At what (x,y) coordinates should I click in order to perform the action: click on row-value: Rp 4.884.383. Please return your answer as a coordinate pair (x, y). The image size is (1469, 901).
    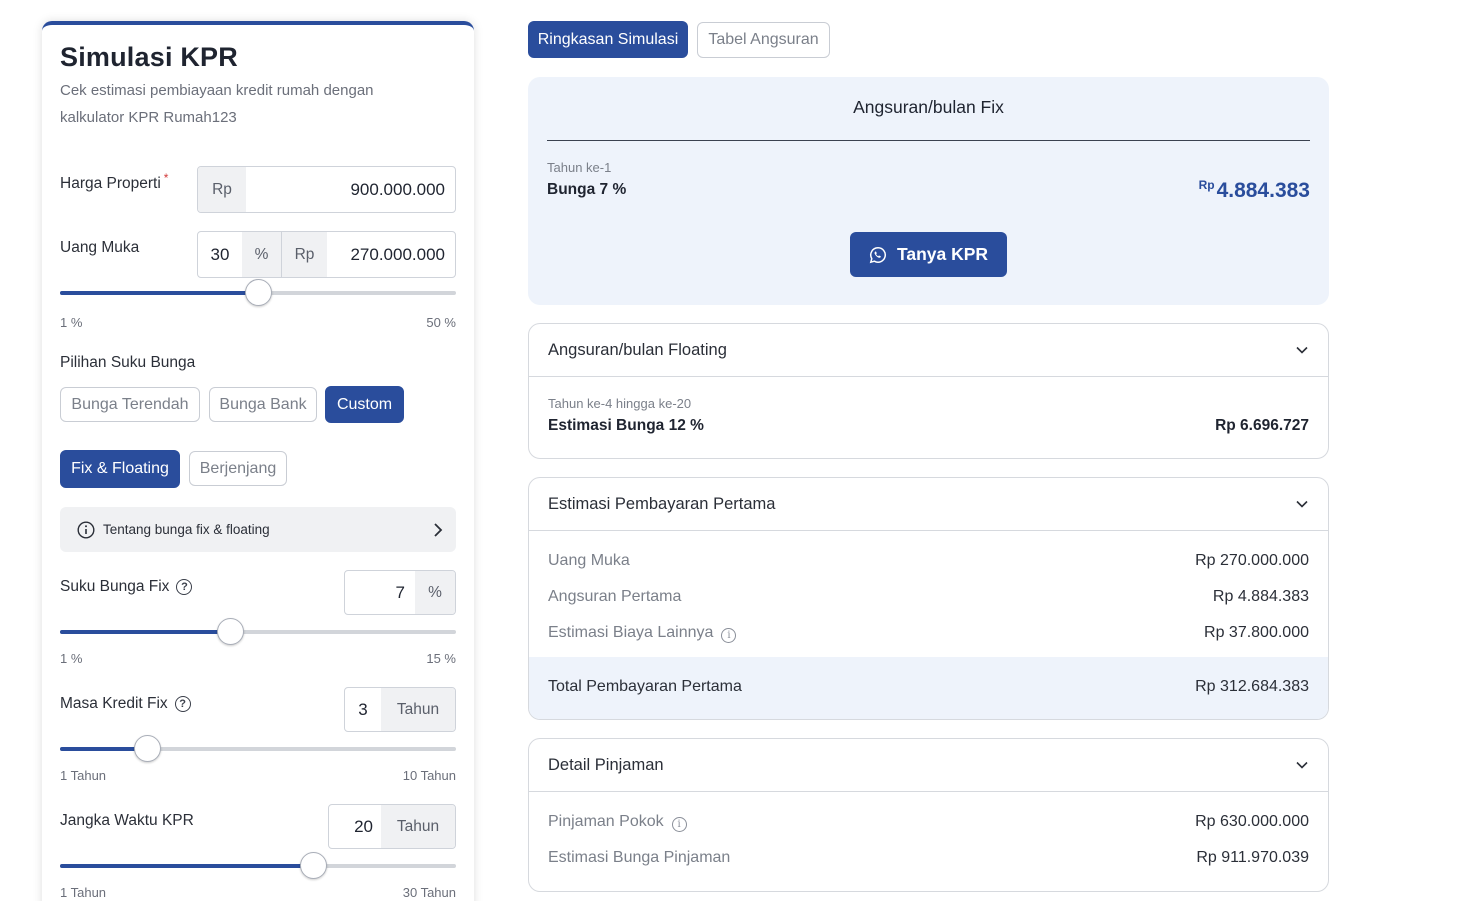
    Looking at the image, I should click on (1260, 596).